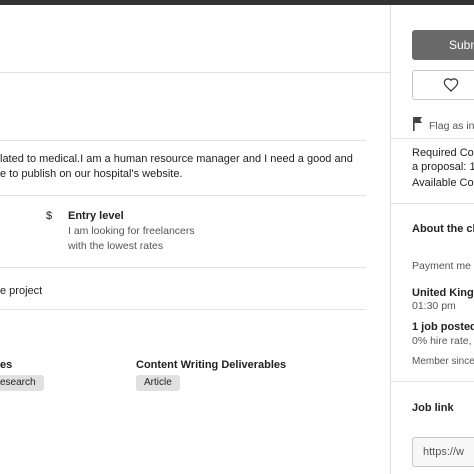 The image size is (474, 474). I want to click on save-job-button, so click(443, 85).